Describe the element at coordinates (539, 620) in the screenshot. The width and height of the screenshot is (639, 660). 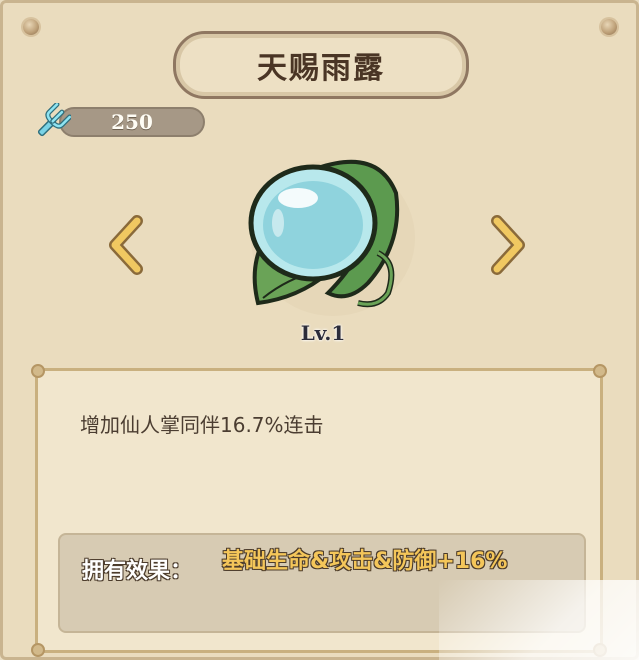
I see `watermark-blur` at that location.